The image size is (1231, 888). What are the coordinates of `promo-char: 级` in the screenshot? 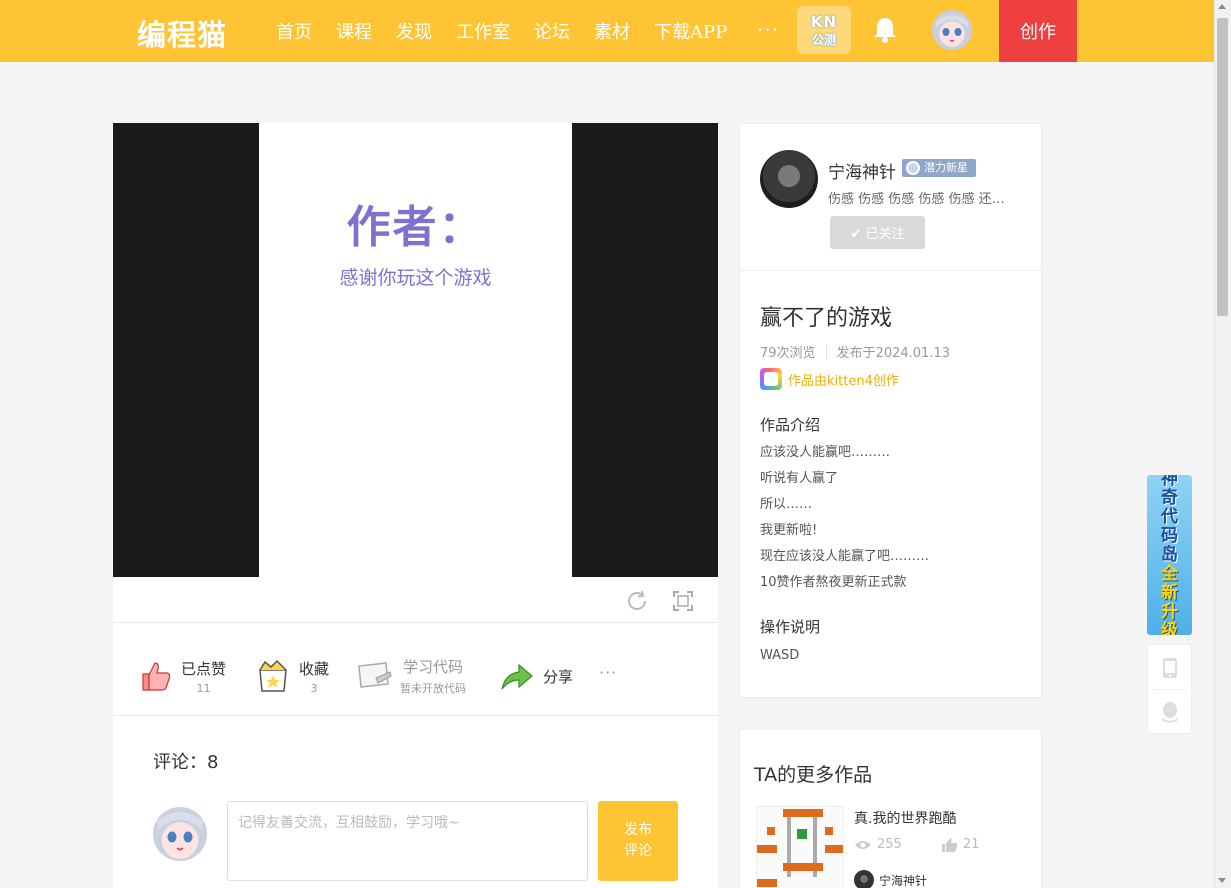 It's located at (1169, 627).